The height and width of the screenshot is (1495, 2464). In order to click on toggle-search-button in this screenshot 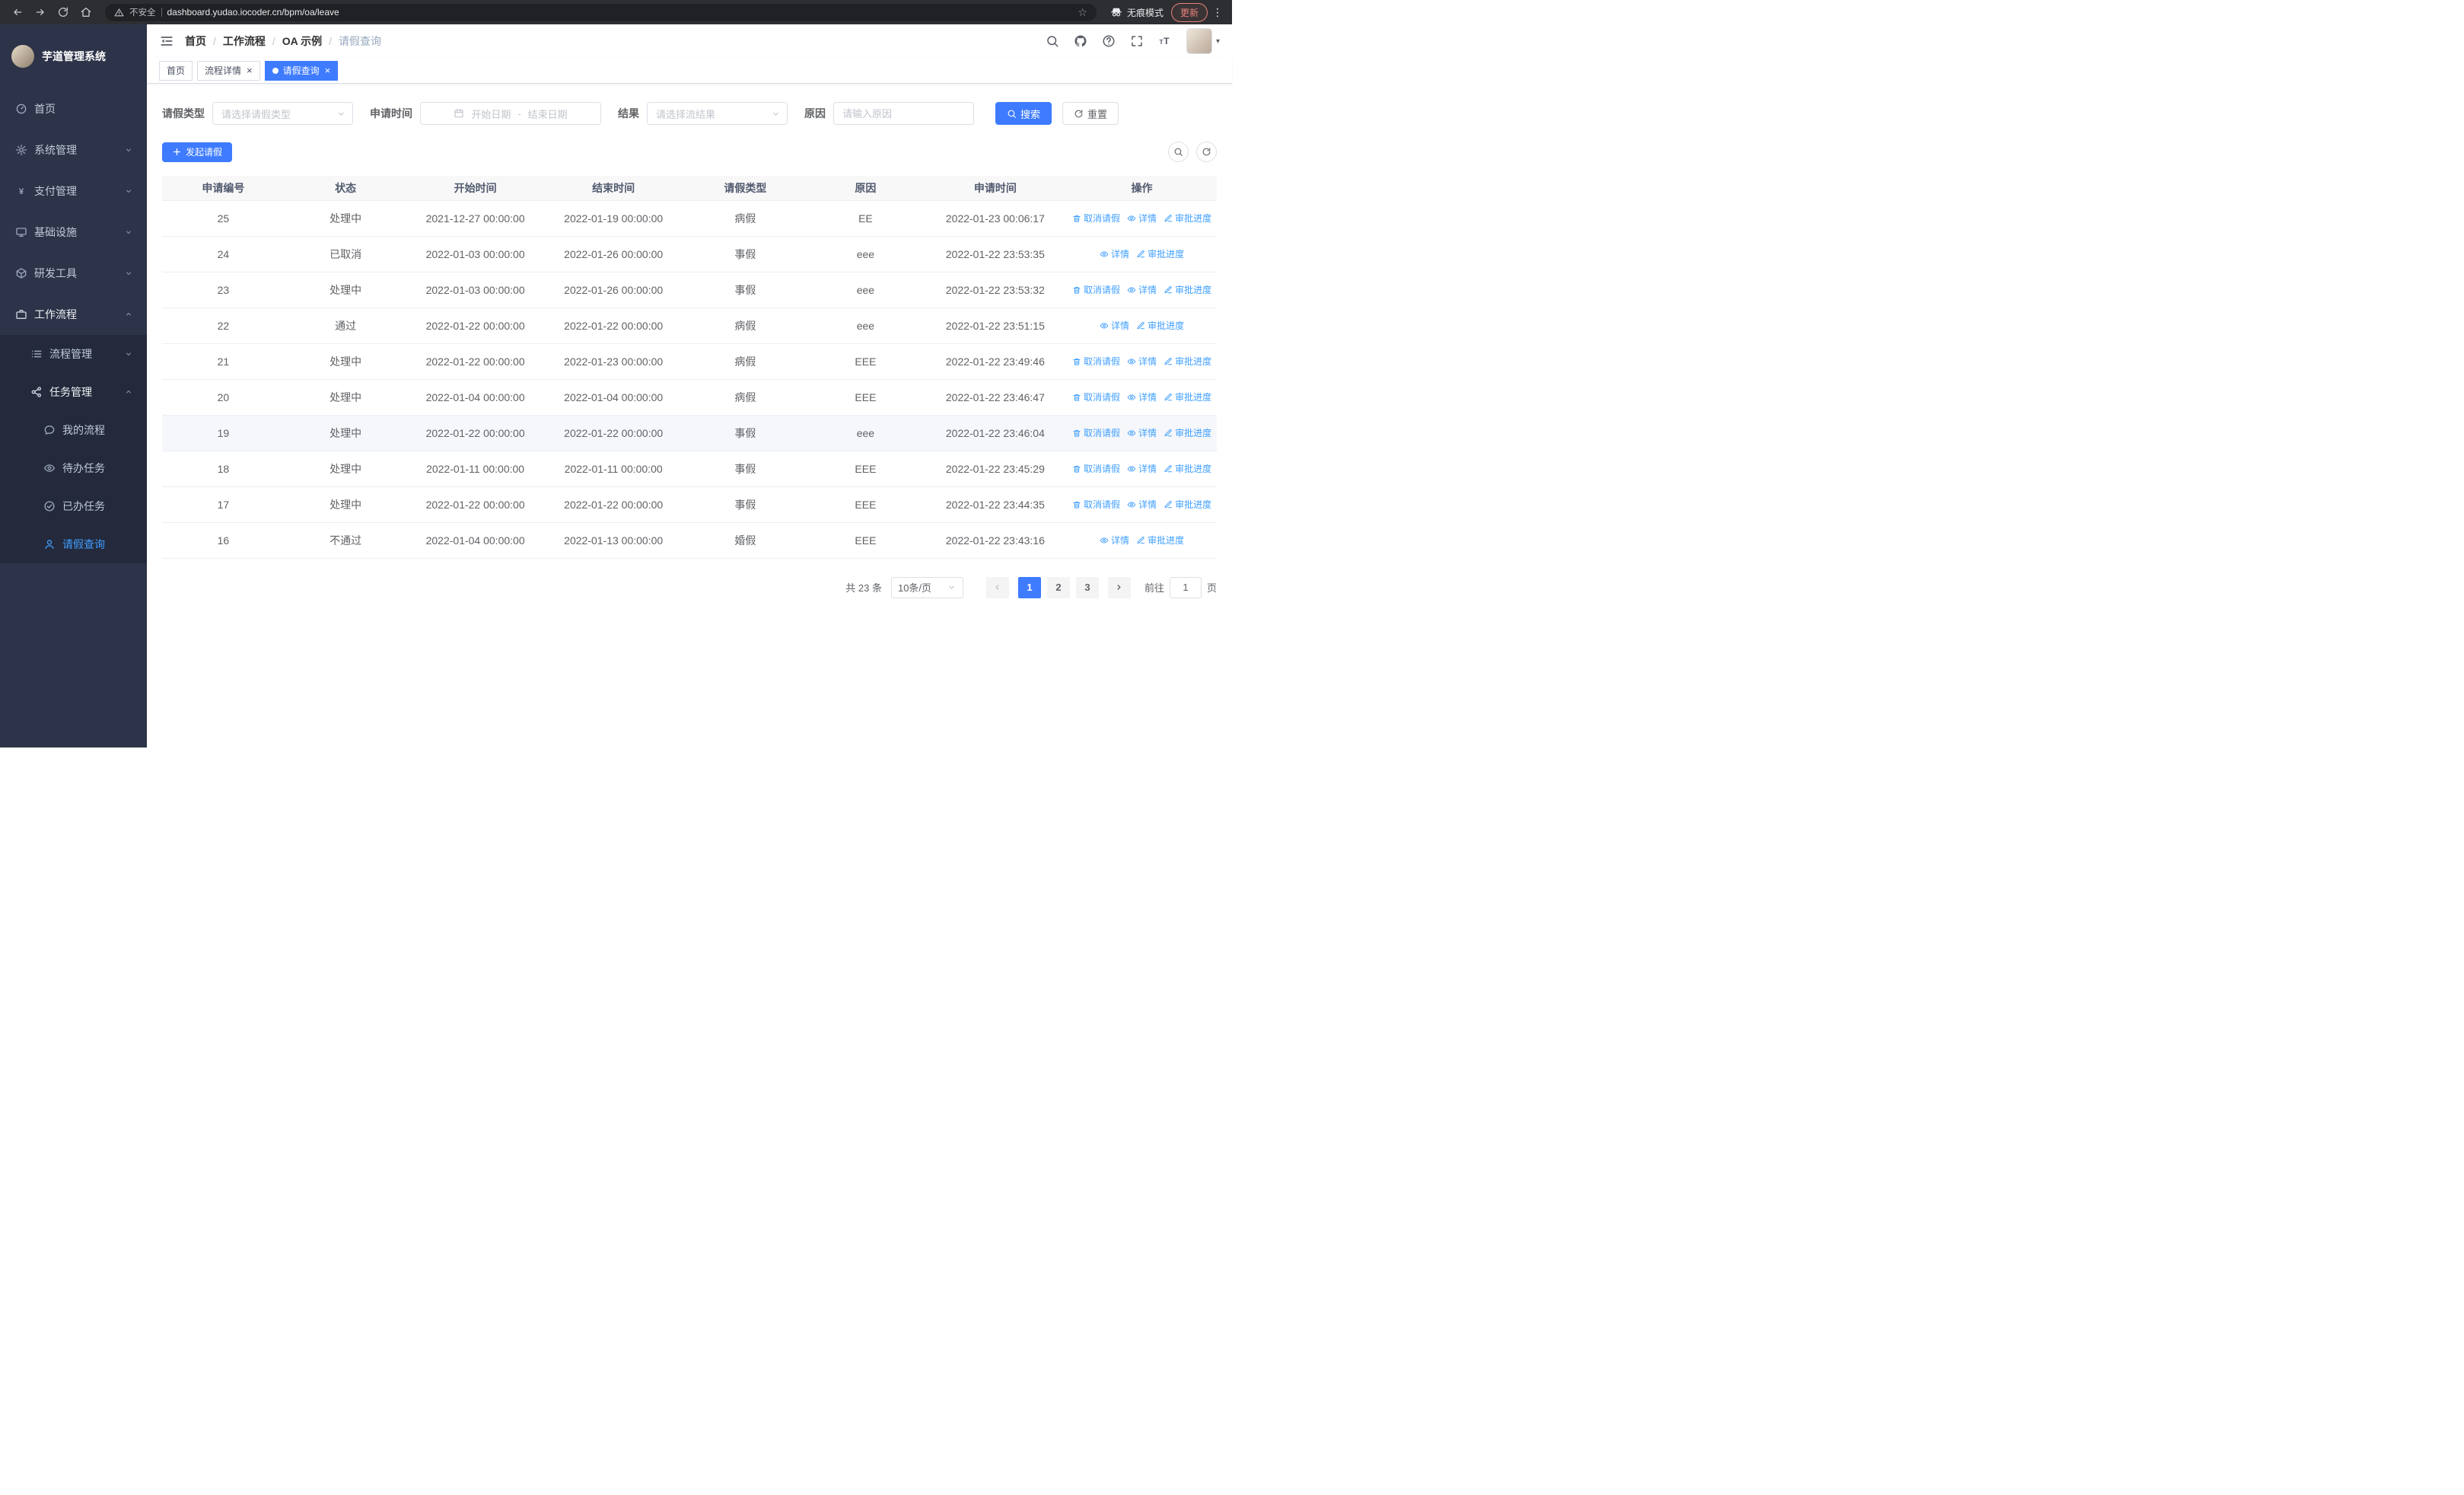, I will do `click(1178, 152)`.